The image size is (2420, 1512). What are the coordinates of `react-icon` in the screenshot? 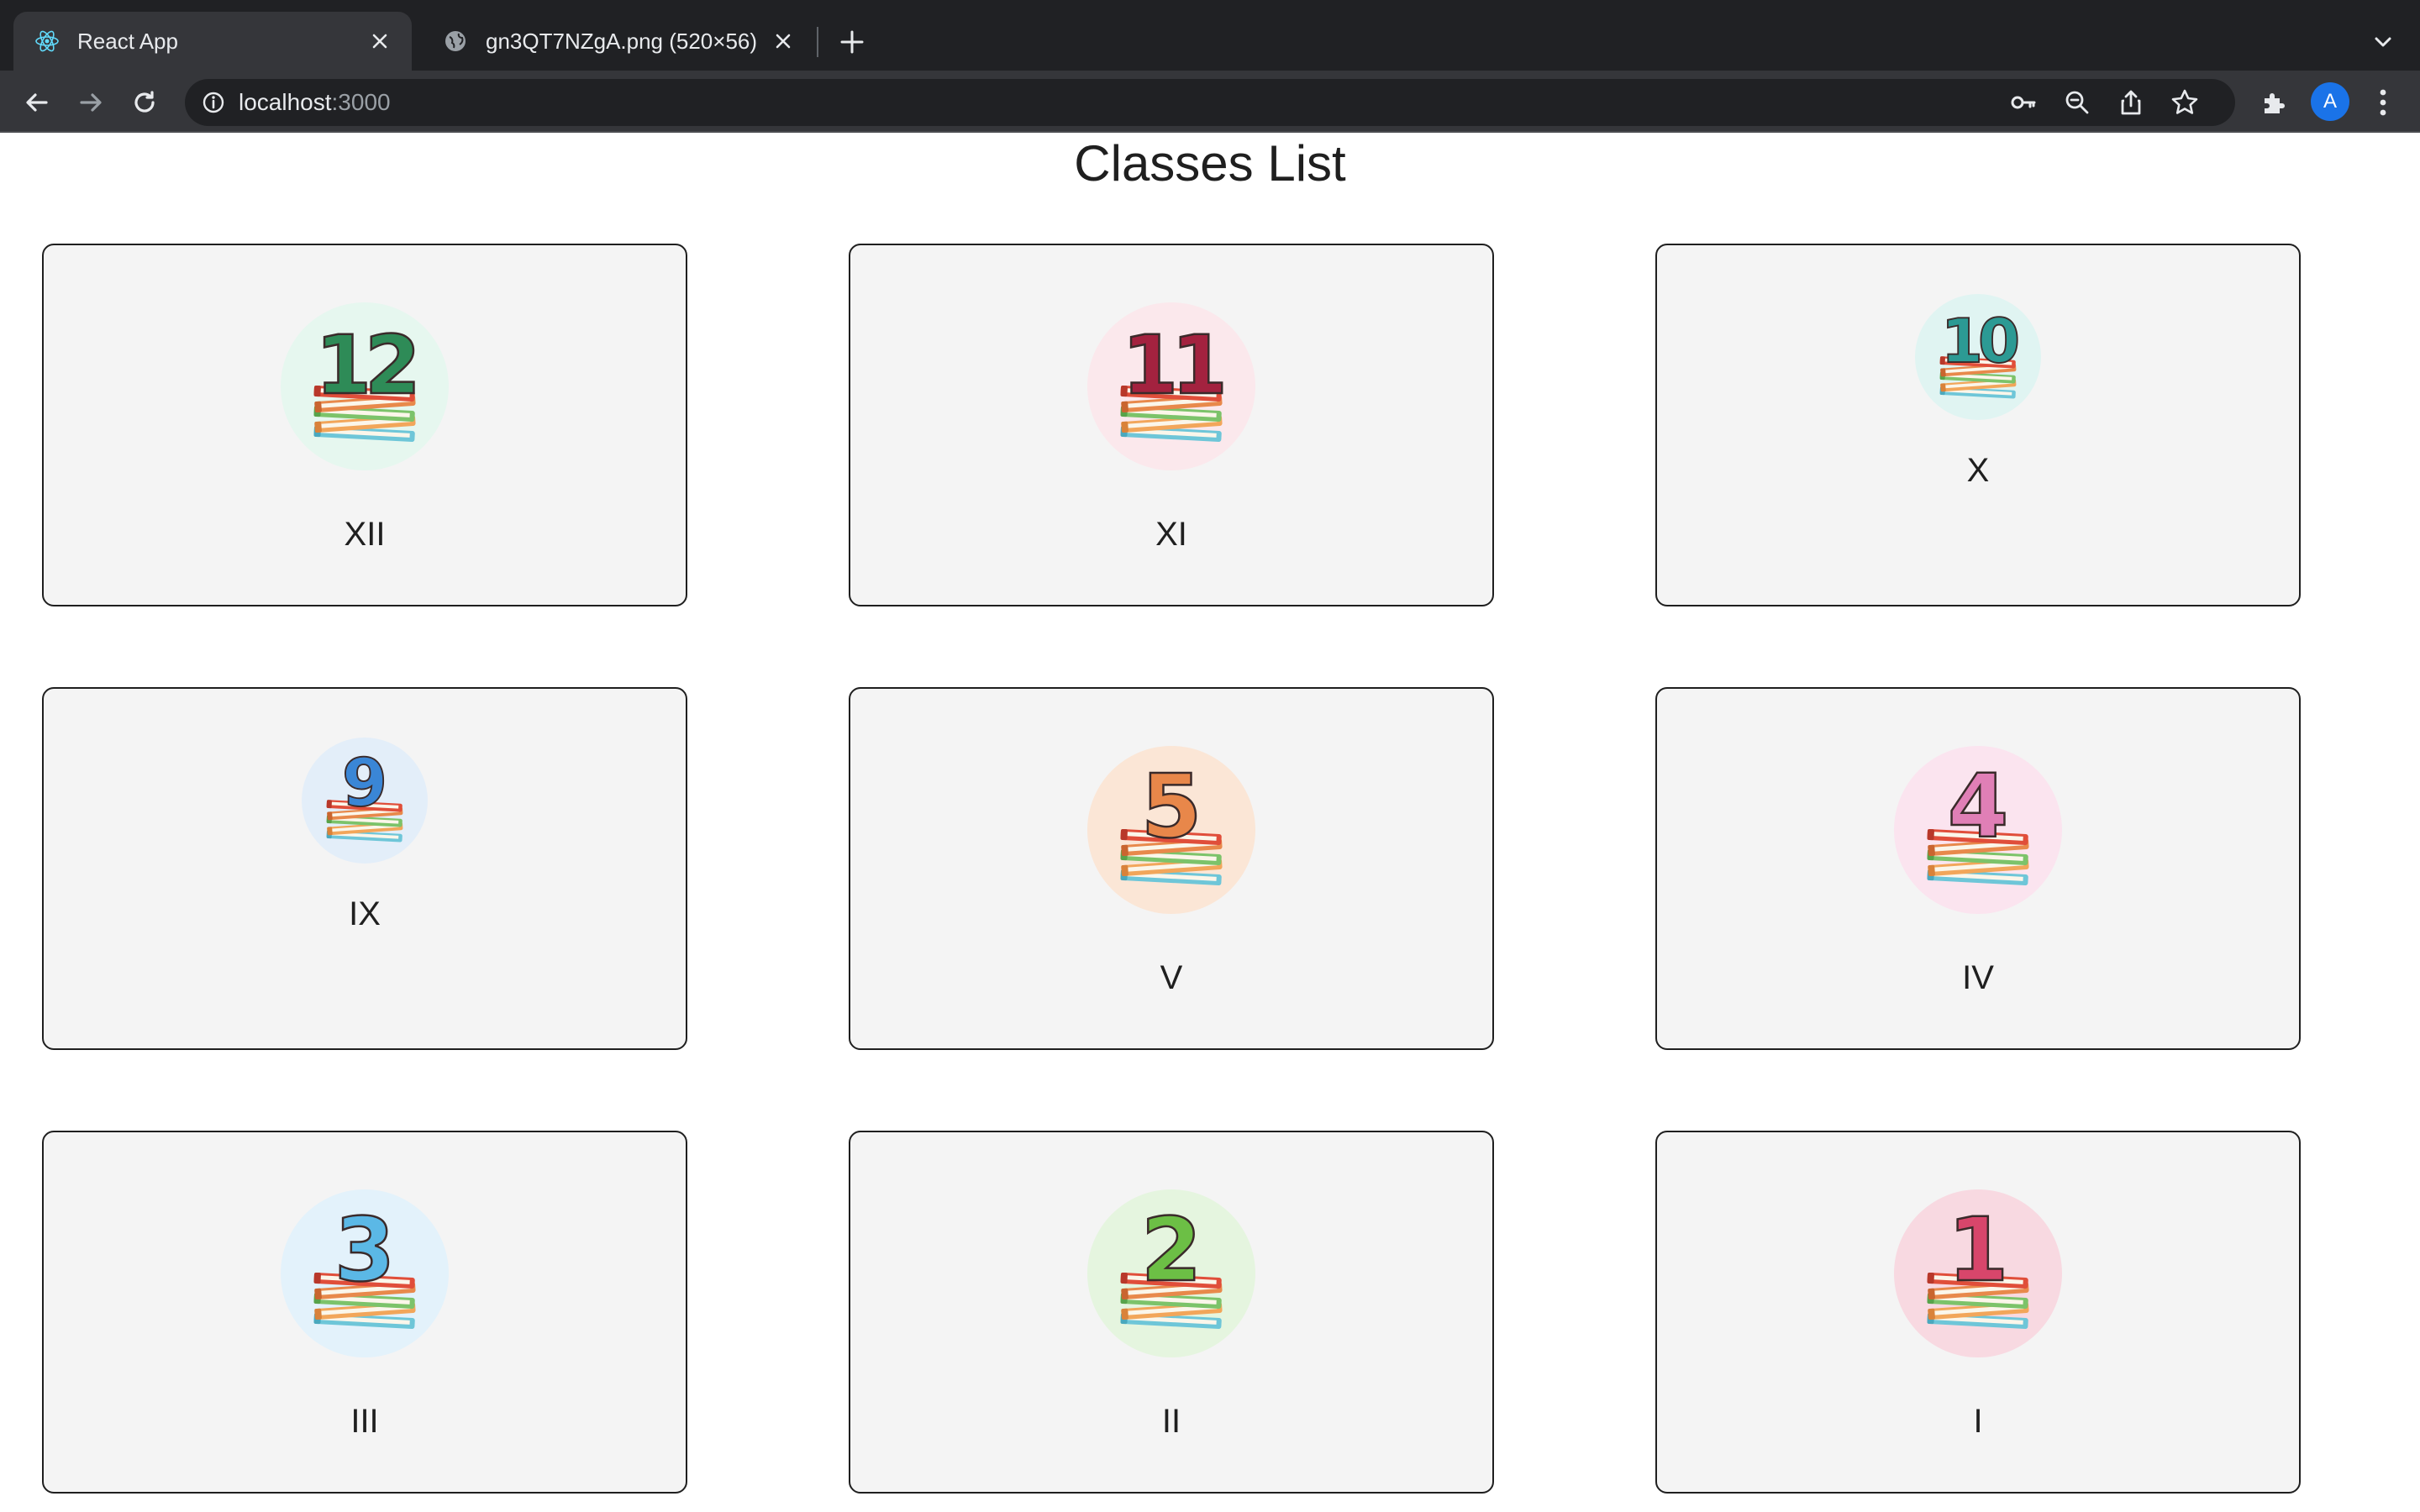 It's located at (47, 41).